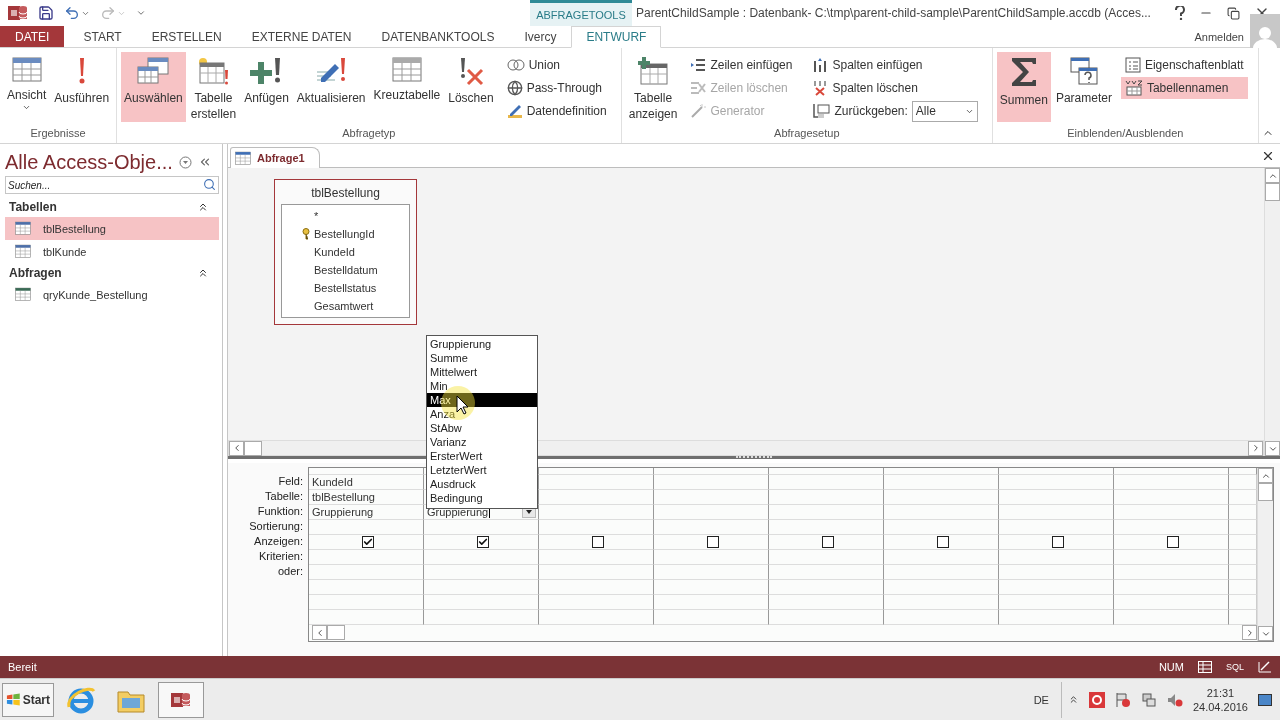  What do you see at coordinates (334, 252) in the screenshot?
I see `field-name: KundeId` at bounding box center [334, 252].